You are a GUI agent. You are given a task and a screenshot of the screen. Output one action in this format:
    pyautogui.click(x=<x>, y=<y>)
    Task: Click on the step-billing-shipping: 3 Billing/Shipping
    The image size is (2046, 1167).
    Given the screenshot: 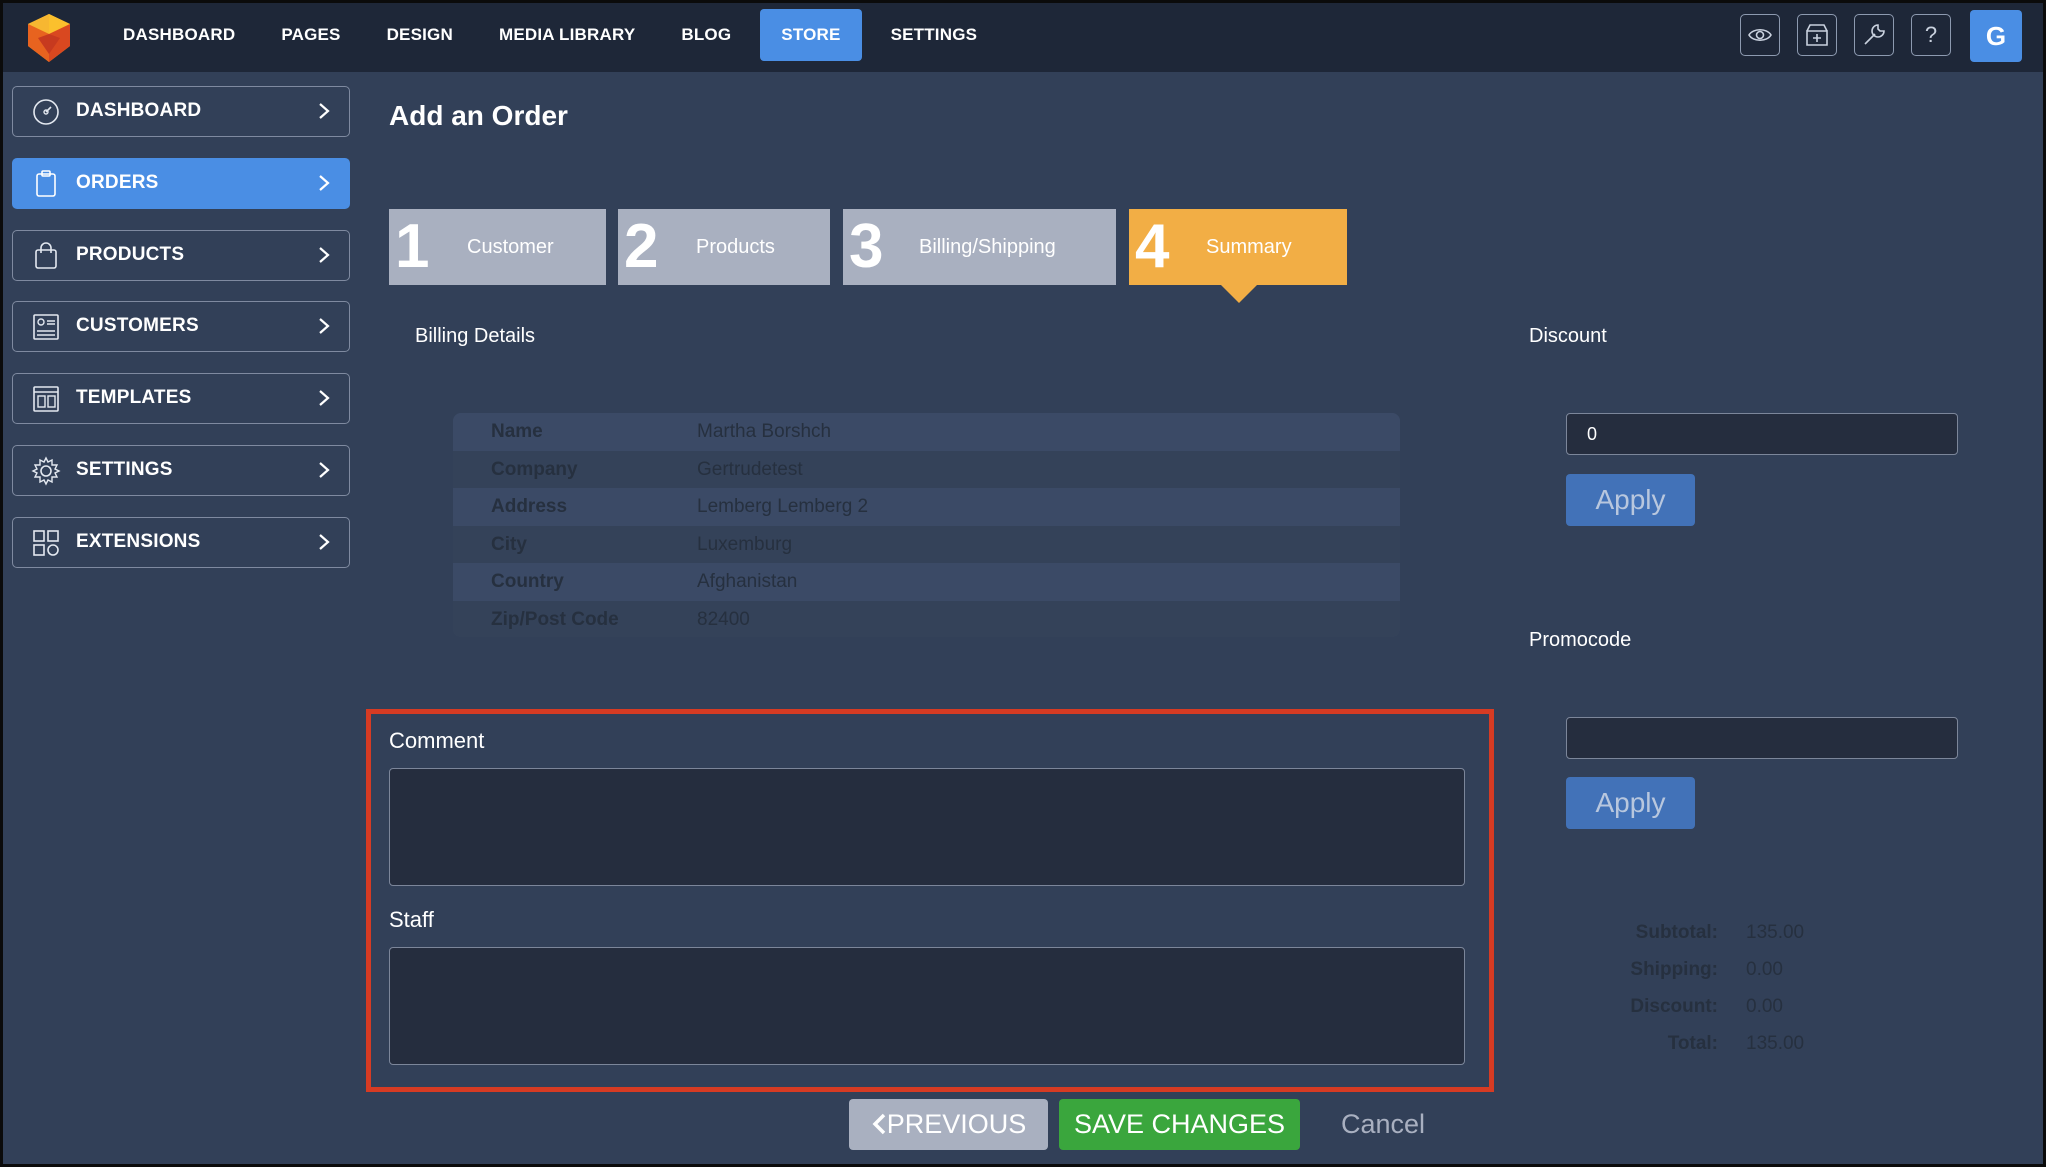 What is the action you would take?
    pyautogui.click(x=979, y=247)
    